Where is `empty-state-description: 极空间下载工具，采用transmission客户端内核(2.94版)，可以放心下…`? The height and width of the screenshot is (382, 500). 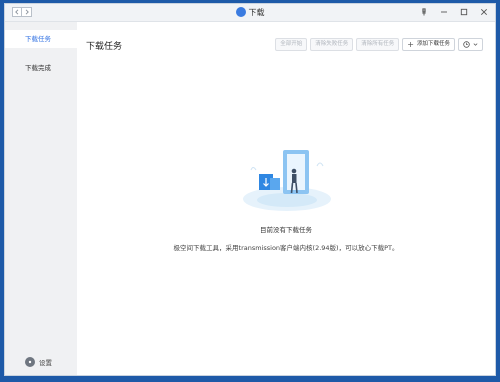
empty-state-description: 极空间下载工具，采用transmission客户端内核(2.94版)，可以放心下… is located at coordinates (286, 248).